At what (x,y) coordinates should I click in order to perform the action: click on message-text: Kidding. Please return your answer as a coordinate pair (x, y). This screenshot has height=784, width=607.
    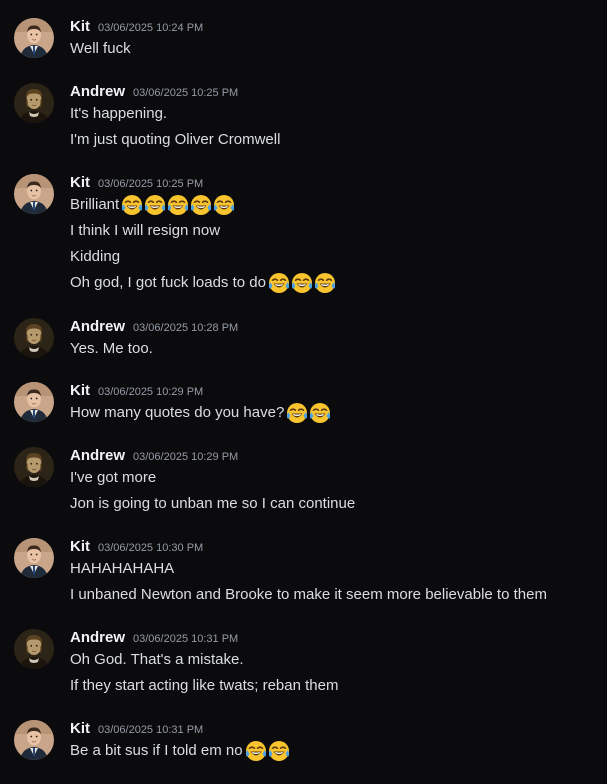
    Looking at the image, I should click on (95, 256).